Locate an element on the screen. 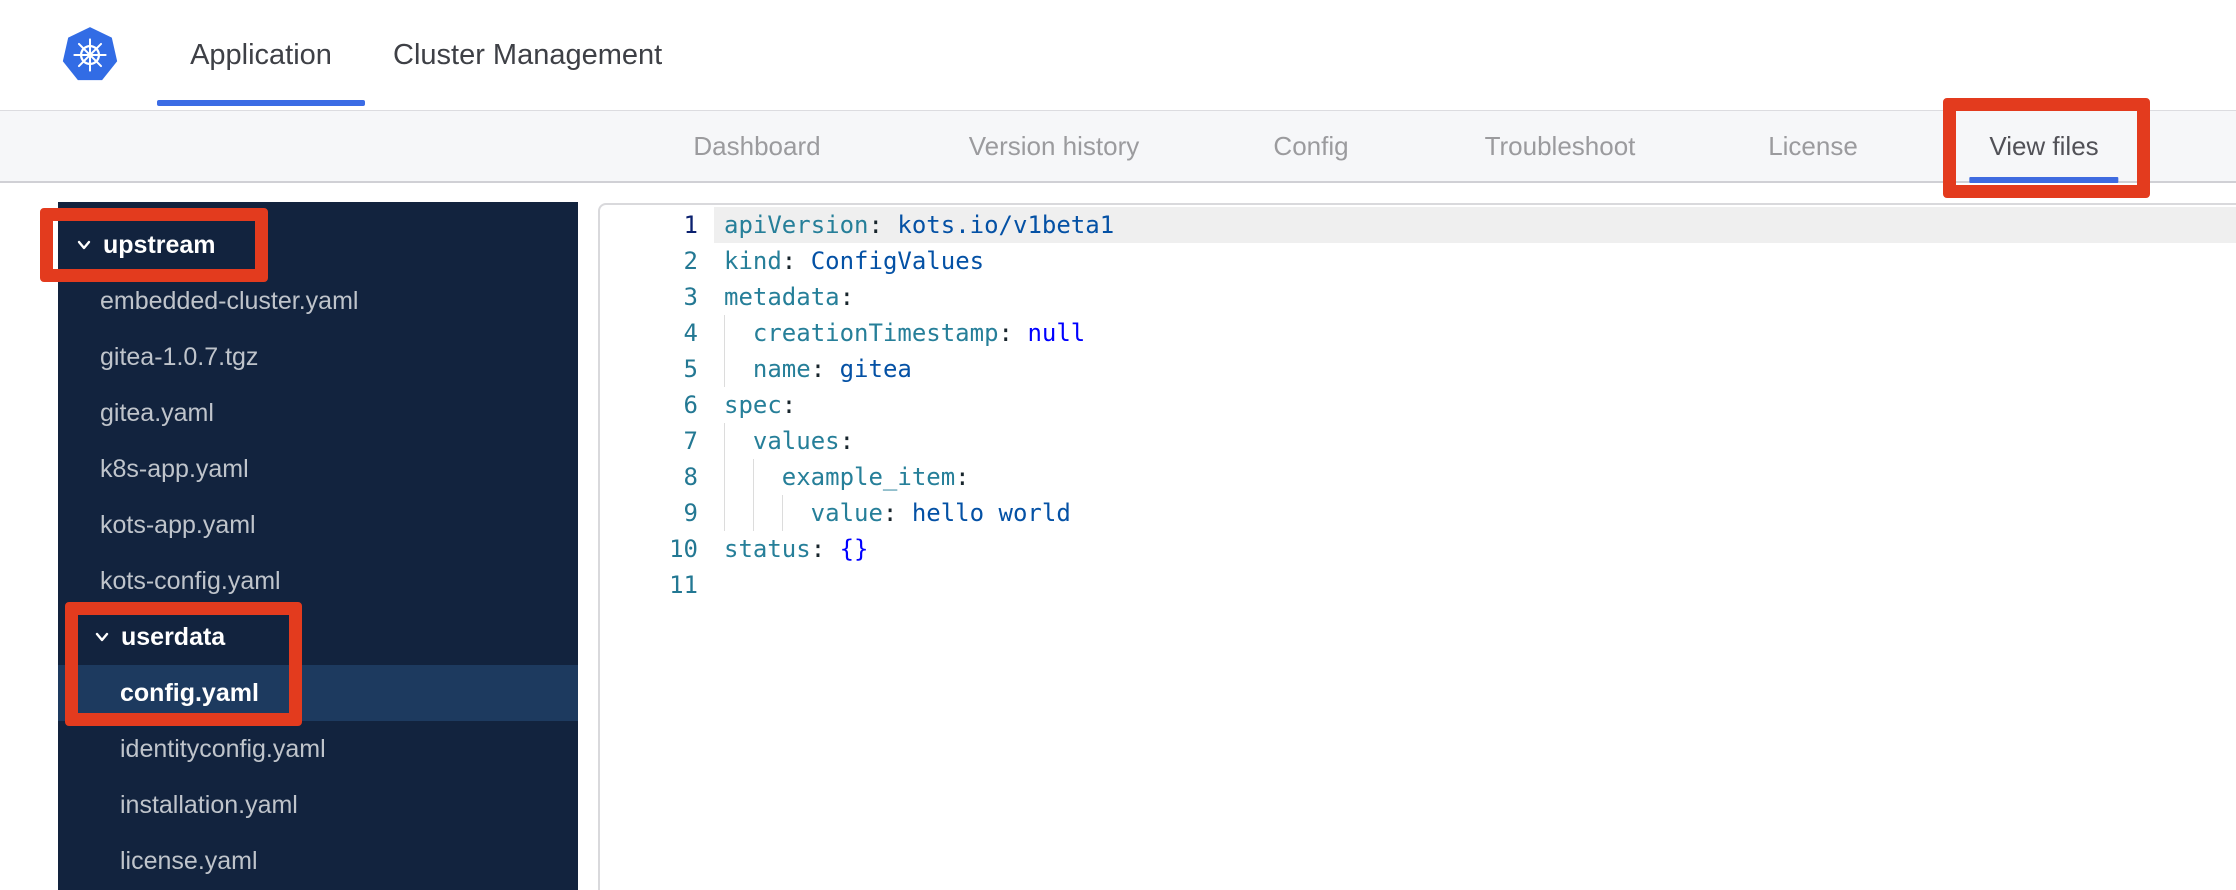 This screenshot has height=890, width=2236. code-text: values: is located at coordinates (1475, 441).